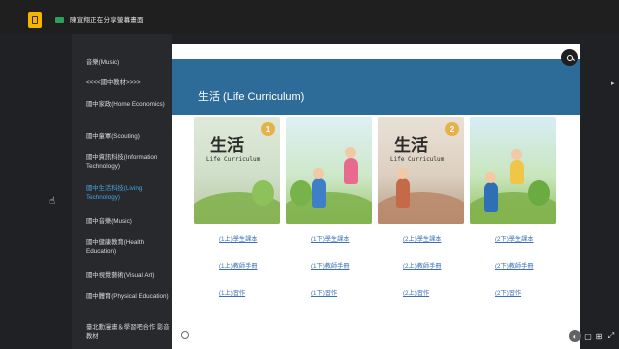 This screenshot has height=349, width=619. I want to click on link-1b-teacher-guide: (1下)教師手冊, so click(330, 265).